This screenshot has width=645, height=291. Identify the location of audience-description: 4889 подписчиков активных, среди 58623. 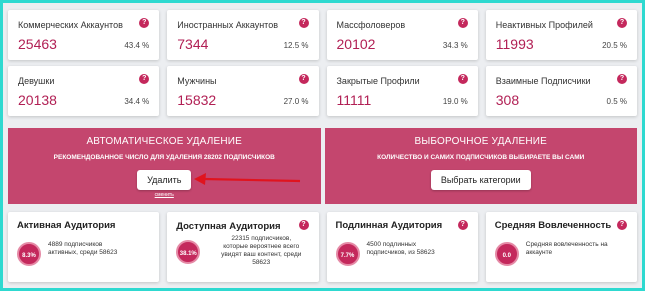
(83, 248).